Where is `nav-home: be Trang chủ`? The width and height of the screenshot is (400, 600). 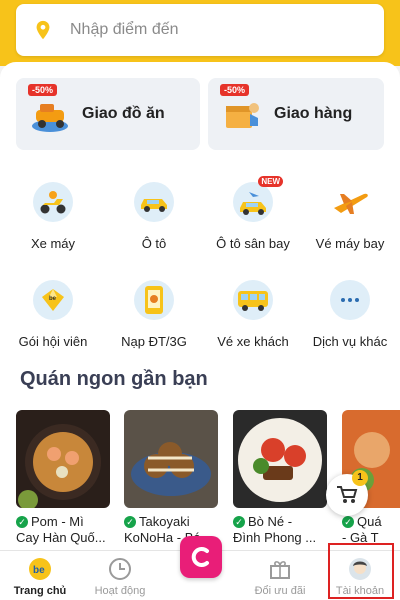
nav-home: be Trang chủ is located at coordinates (40, 575).